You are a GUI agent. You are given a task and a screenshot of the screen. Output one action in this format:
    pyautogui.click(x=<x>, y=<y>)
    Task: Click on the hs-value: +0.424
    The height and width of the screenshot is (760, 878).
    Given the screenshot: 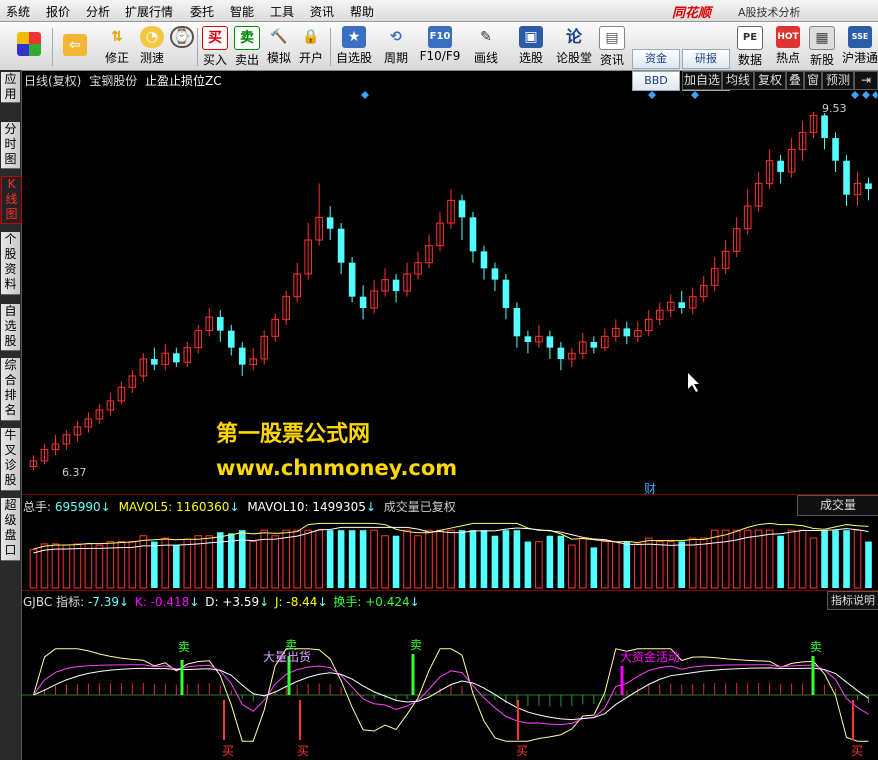 What is the action you would take?
    pyautogui.click(x=387, y=602)
    